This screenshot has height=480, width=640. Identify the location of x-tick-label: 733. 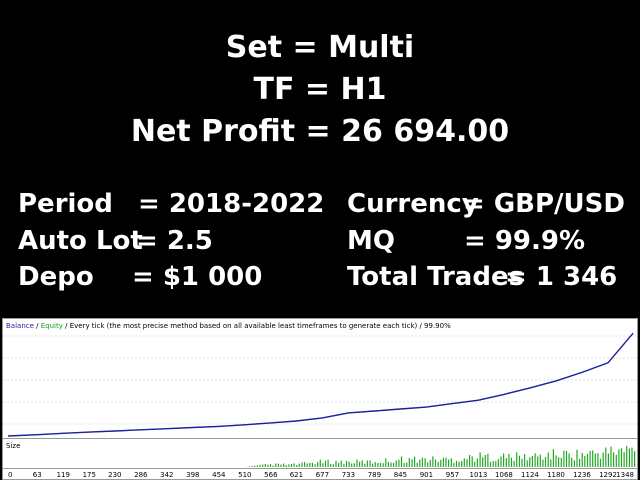
(348, 475).